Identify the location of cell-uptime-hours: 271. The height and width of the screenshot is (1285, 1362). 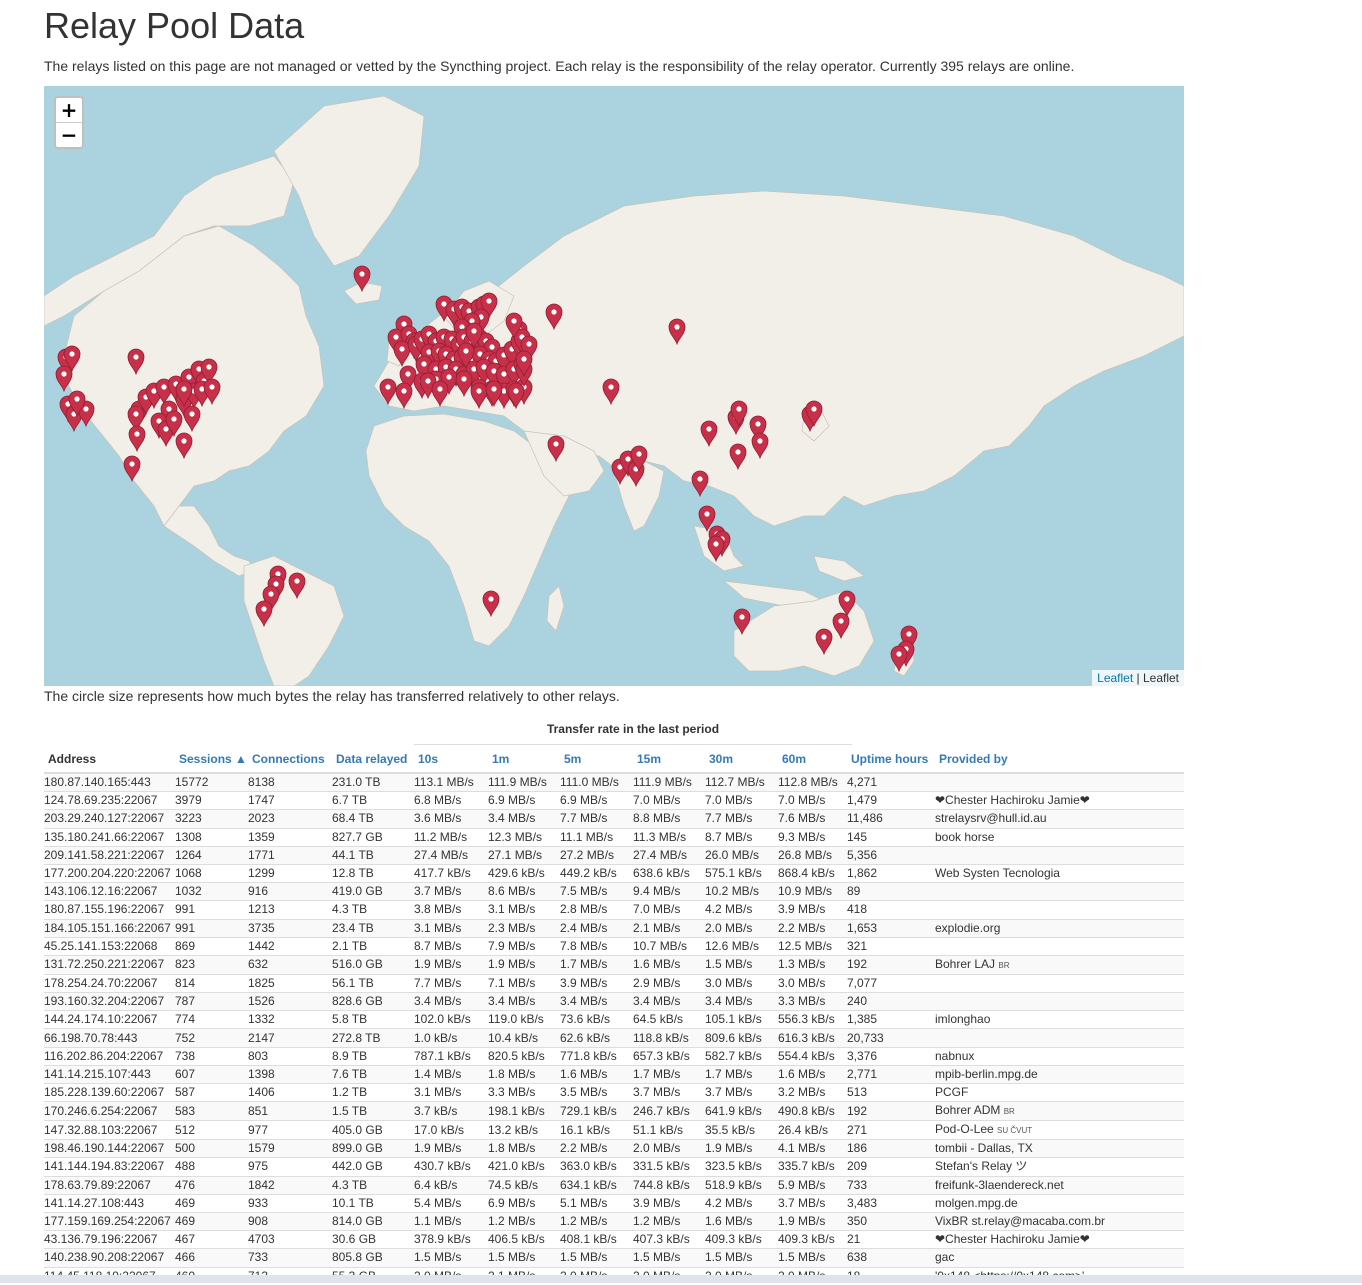
(891, 1130).